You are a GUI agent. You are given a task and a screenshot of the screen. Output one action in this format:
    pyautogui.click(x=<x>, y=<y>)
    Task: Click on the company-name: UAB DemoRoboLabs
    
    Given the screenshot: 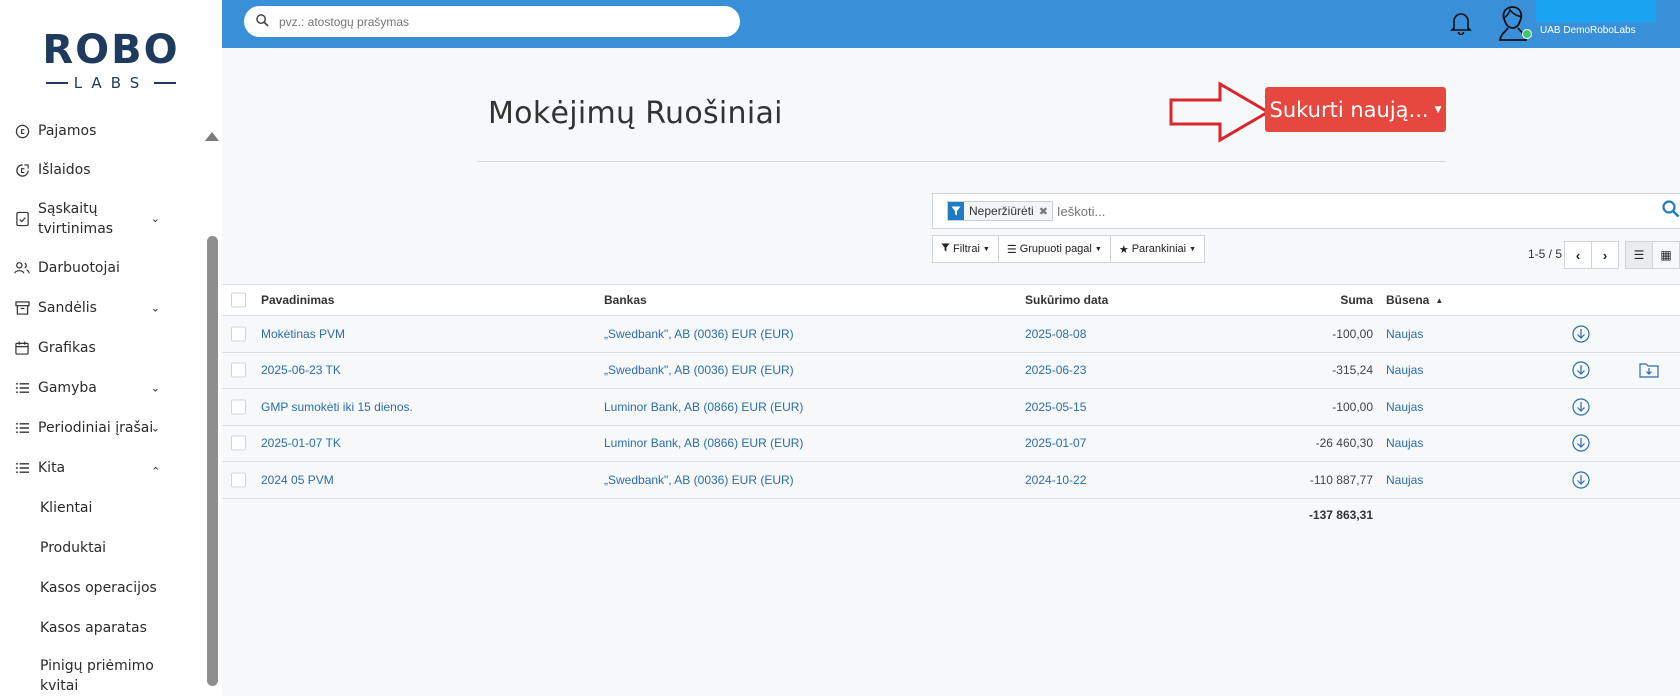 What is the action you would take?
    pyautogui.click(x=1588, y=30)
    